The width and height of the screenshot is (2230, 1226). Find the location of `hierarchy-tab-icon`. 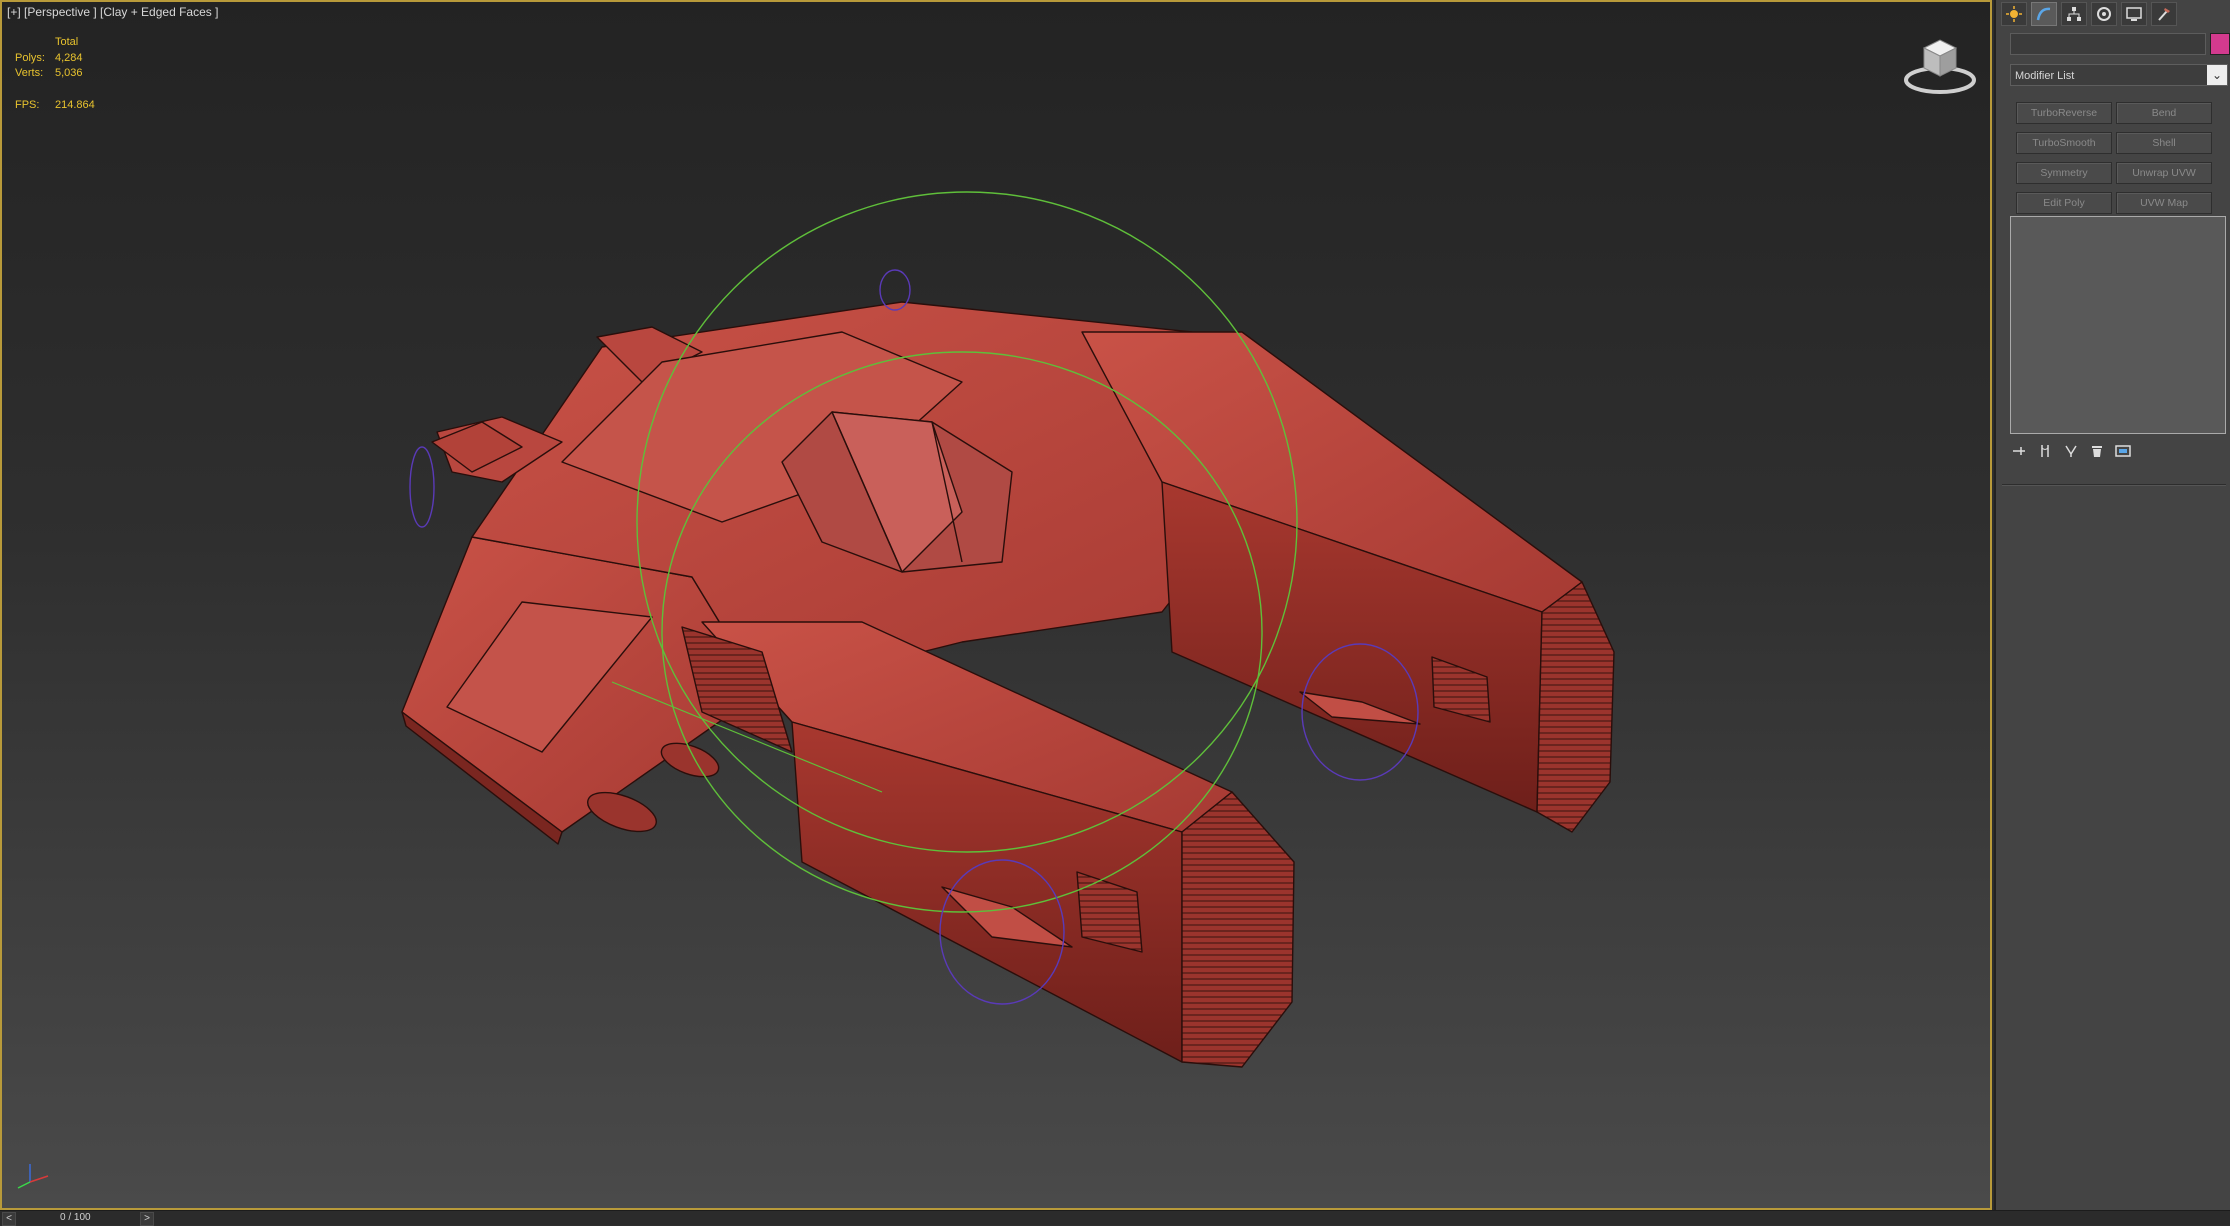

hierarchy-tab-icon is located at coordinates (2074, 14).